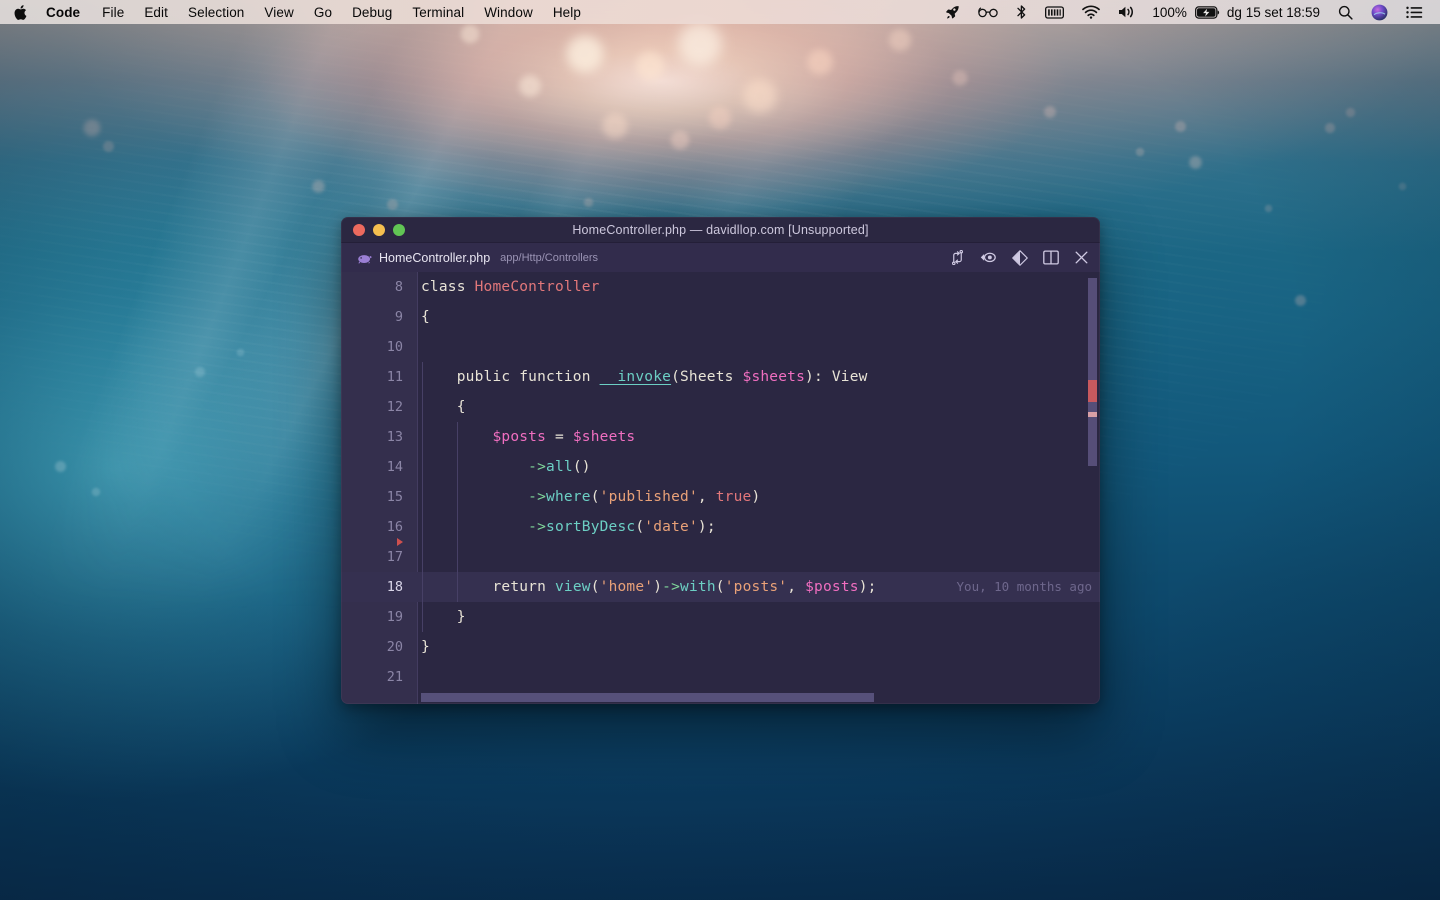  Describe the element at coordinates (1414, 12) in the screenshot. I see `control-center-icon` at that location.